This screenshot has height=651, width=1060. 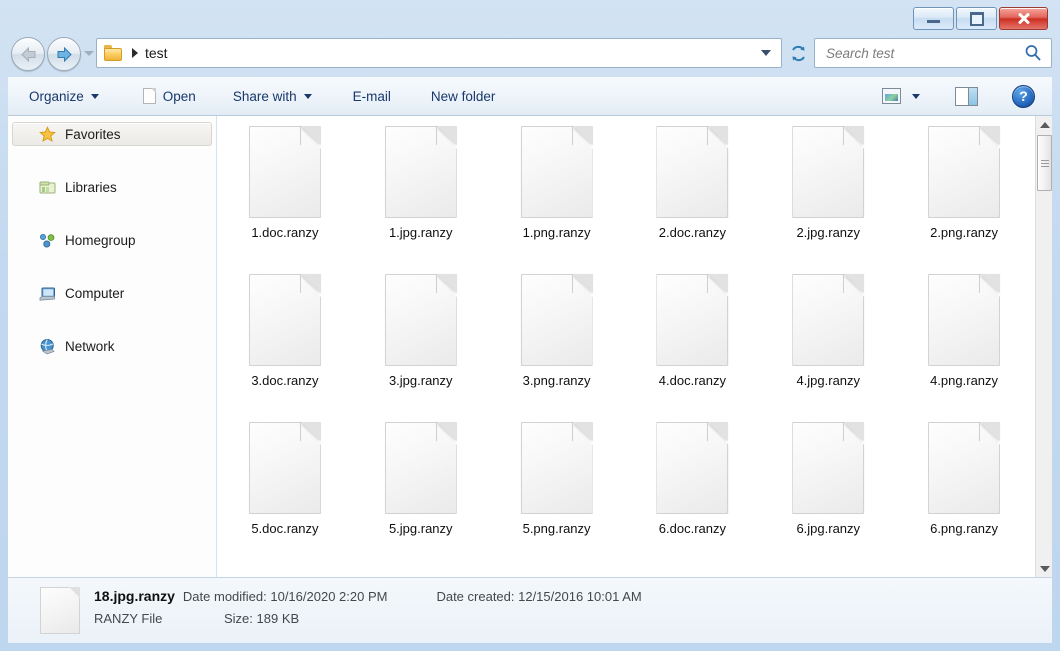 I want to click on sidebar-item-homegroup: Homegroup, so click(x=112, y=240).